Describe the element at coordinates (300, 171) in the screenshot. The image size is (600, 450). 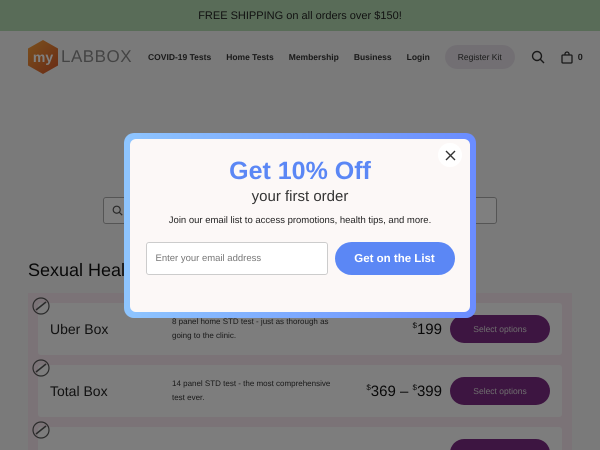
I see `modal-title: Get 10% Off` at that location.